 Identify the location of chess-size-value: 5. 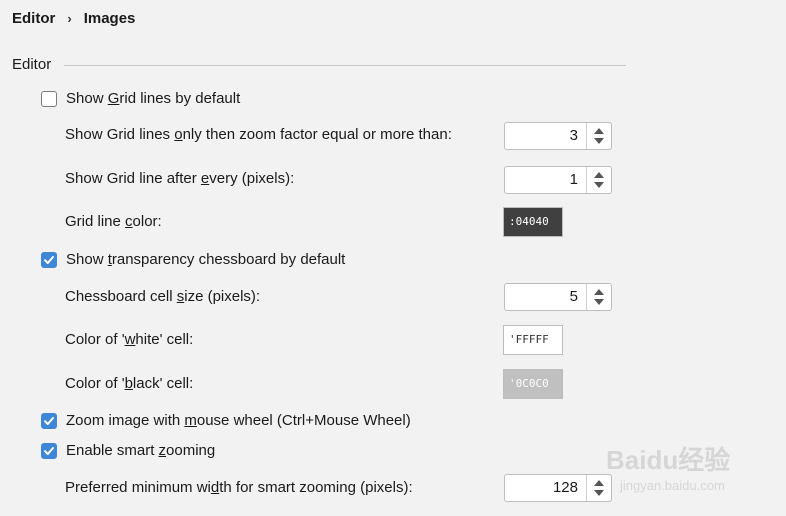
(545, 297).